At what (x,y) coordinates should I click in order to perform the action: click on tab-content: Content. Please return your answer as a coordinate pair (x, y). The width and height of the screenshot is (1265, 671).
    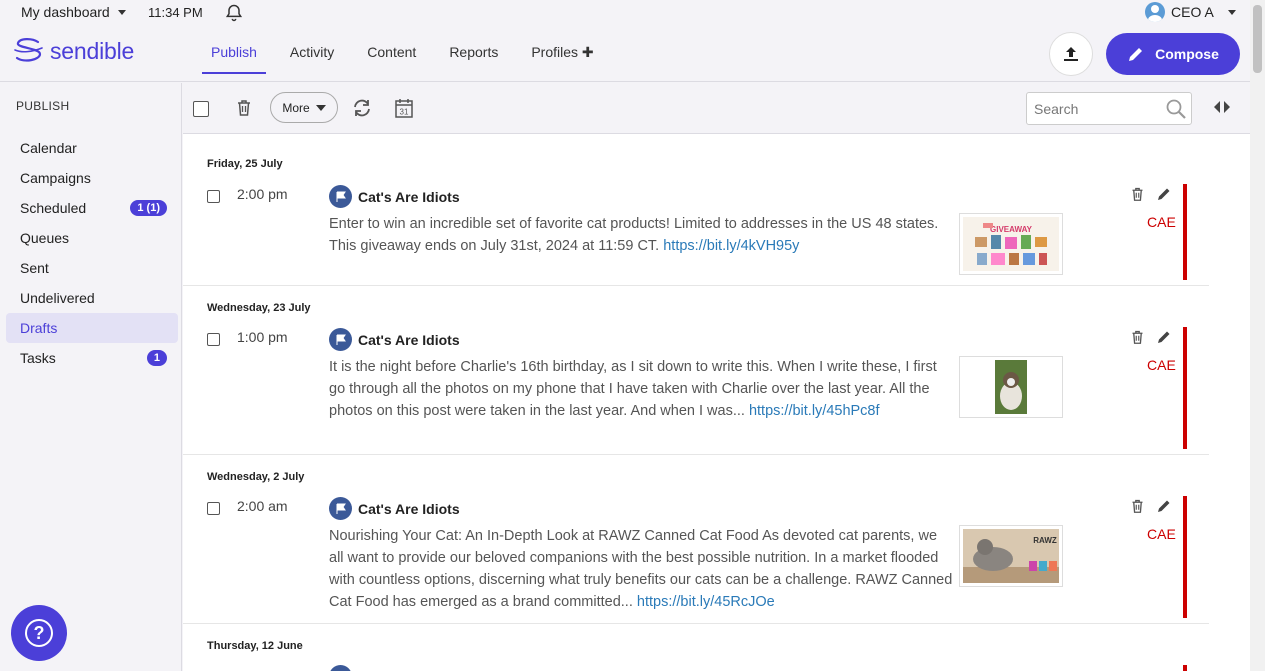
    Looking at the image, I should click on (391, 59).